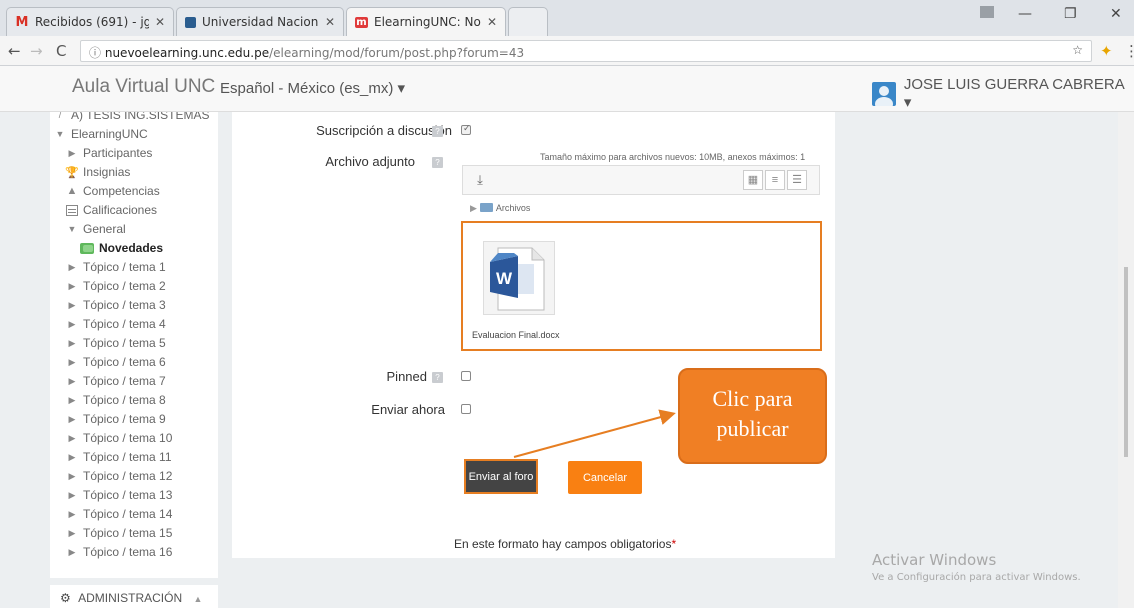 The height and width of the screenshot is (608, 1134). I want to click on callout-line: Clic para, so click(752, 398).